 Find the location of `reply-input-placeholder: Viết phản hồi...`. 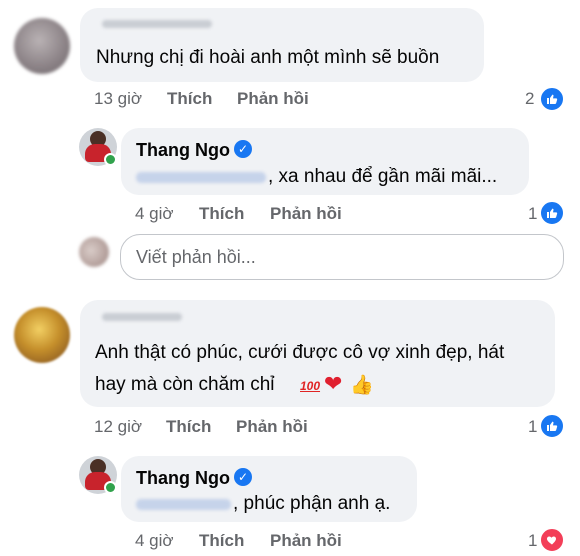

reply-input-placeholder: Viết phản hồi... is located at coordinates (196, 257).